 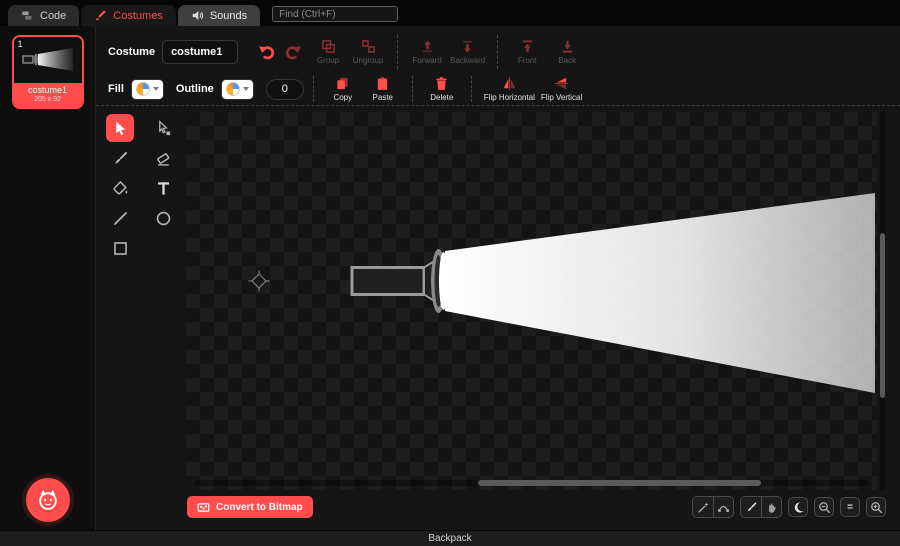 I want to click on copy-button: Copy, so click(x=343, y=89).